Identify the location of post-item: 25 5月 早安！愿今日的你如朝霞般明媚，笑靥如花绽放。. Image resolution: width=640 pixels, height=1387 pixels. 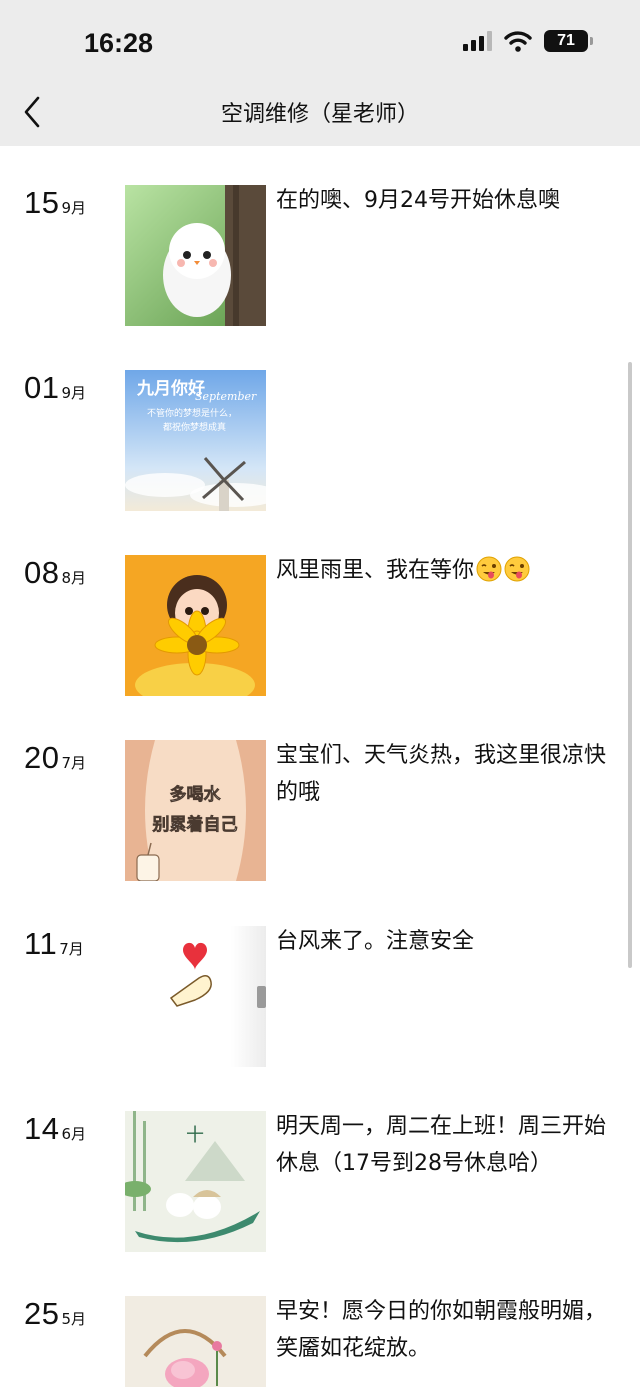
(320, 1341).